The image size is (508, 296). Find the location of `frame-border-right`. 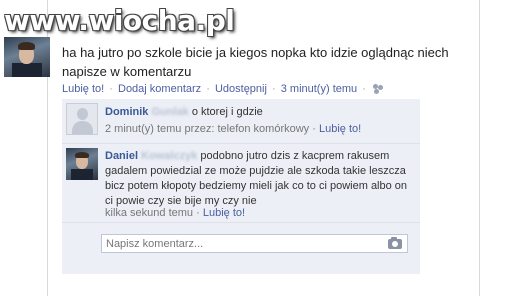

frame-border-right is located at coordinates (479, 148).